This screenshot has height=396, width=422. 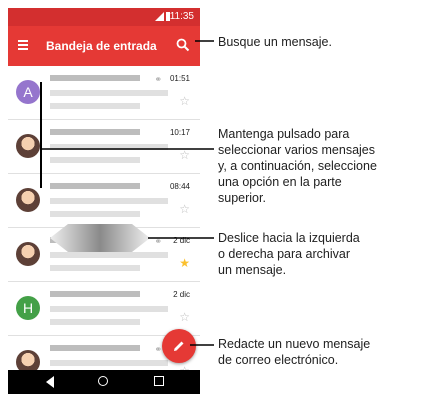 What do you see at coordinates (184, 263) in the screenshot?
I see `star-icon: ★` at bounding box center [184, 263].